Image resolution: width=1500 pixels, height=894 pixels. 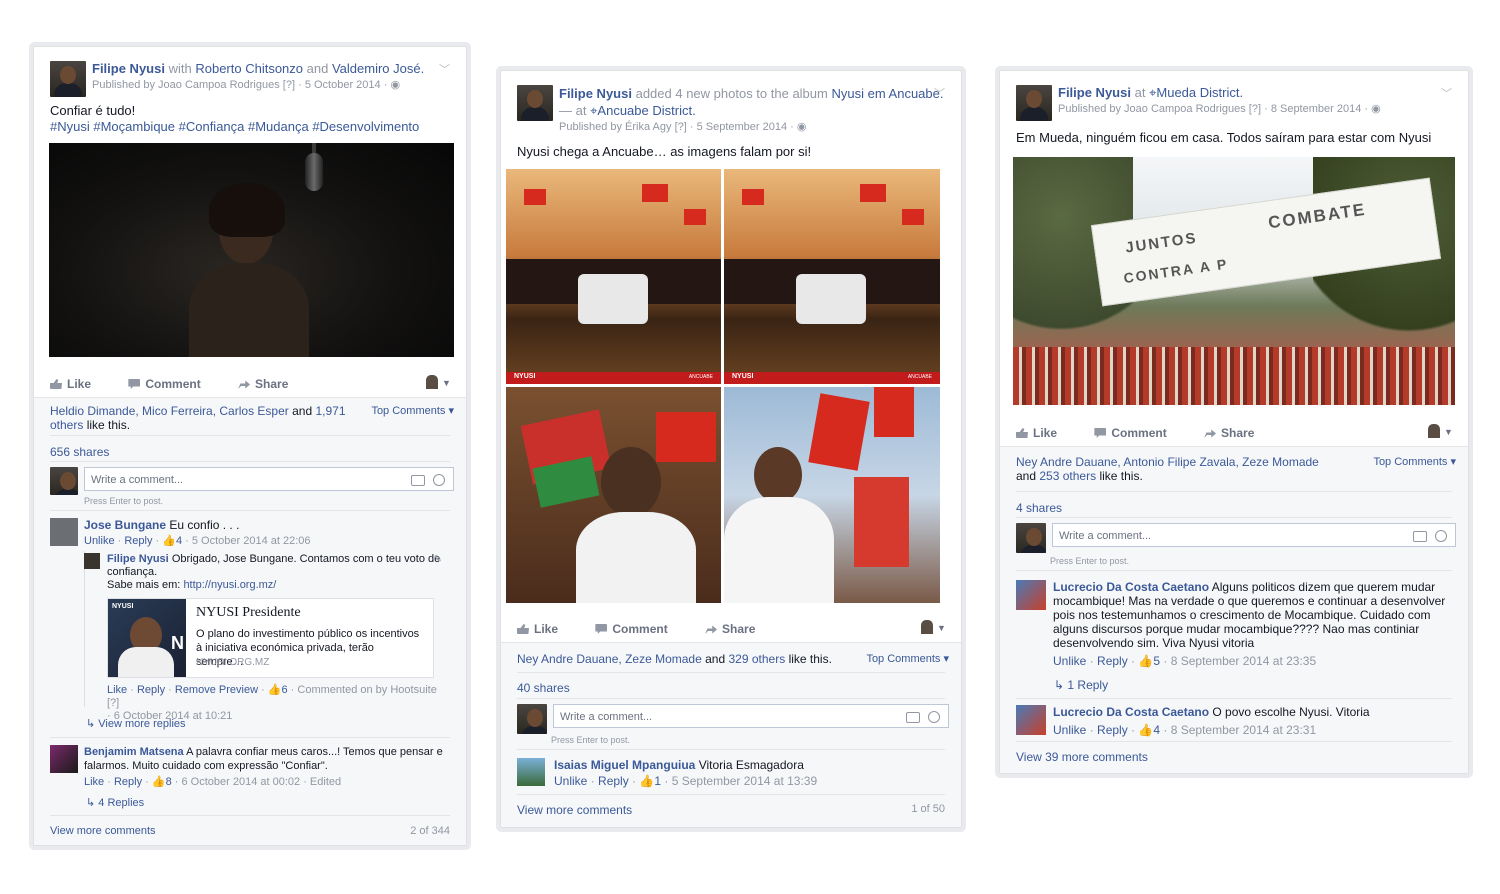 I want to click on like-count: 5, so click(x=1156, y=661).